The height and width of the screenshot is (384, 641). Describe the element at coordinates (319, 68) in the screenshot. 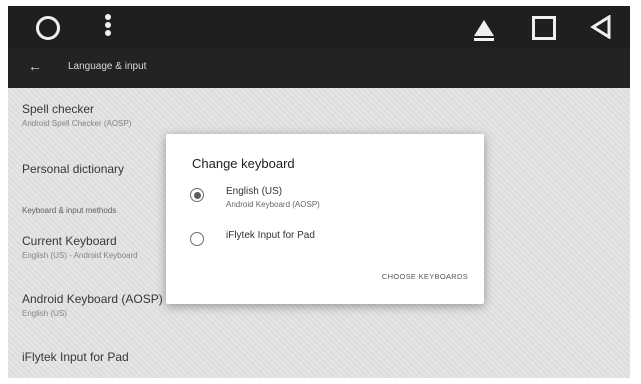

I see `app-bar: ← Language & input` at that location.